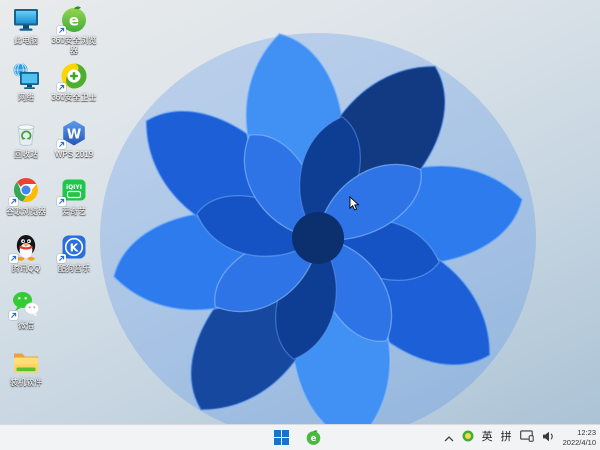  I want to click on desktop-icon-label: 360安全卫士, so click(74, 97).